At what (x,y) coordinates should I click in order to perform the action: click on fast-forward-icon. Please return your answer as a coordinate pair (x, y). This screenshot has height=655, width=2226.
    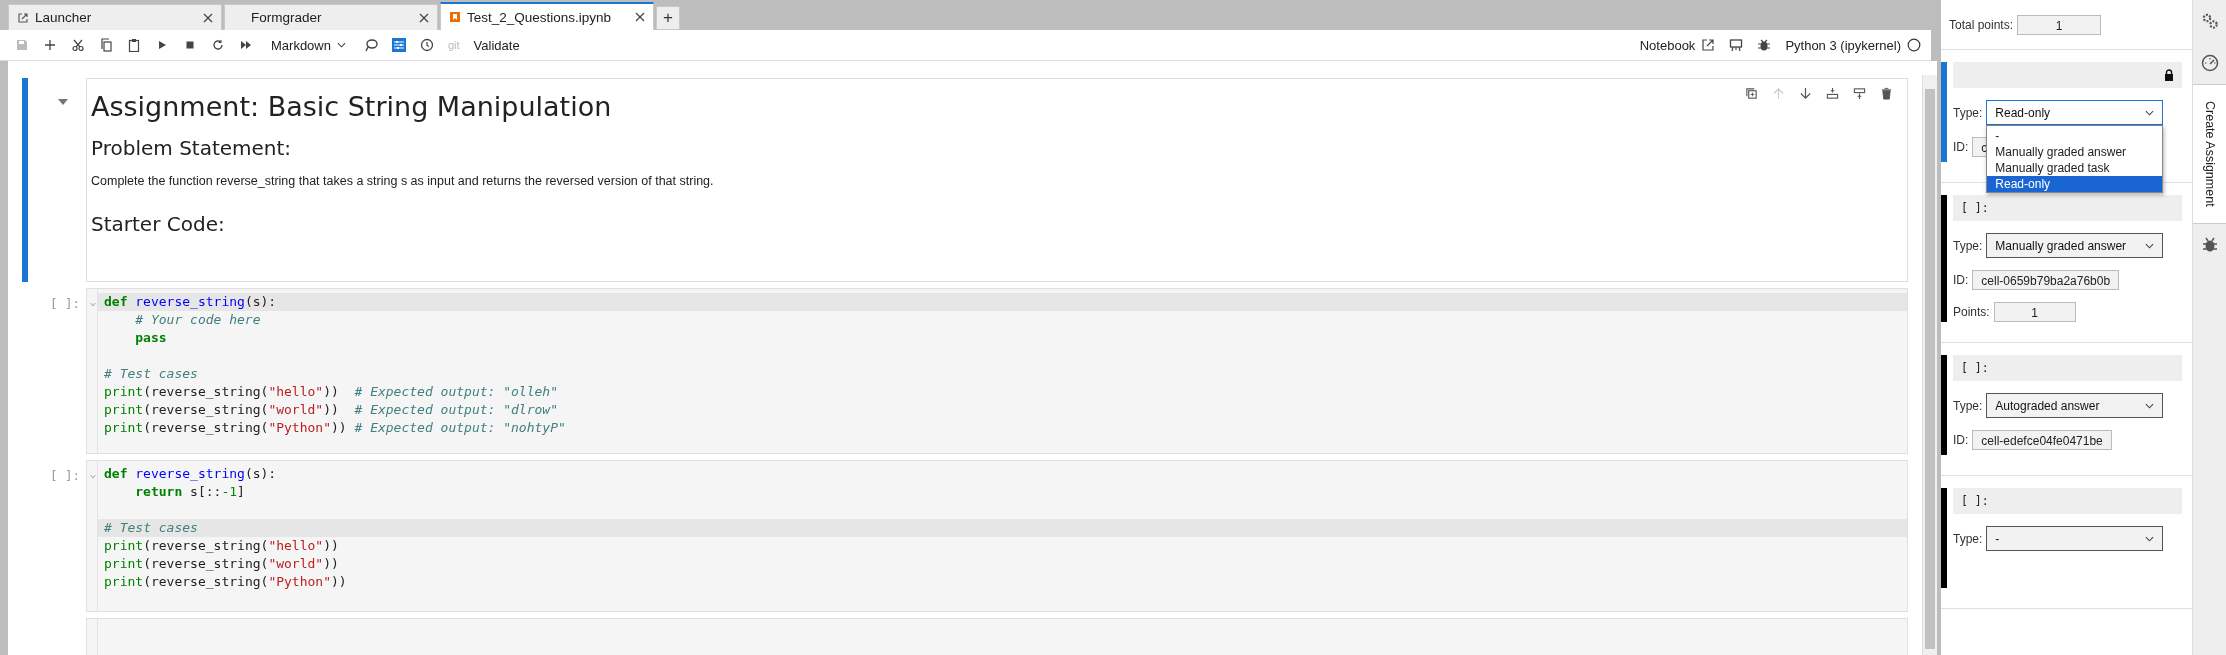
    Looking at the image, I should click on (246, 45).